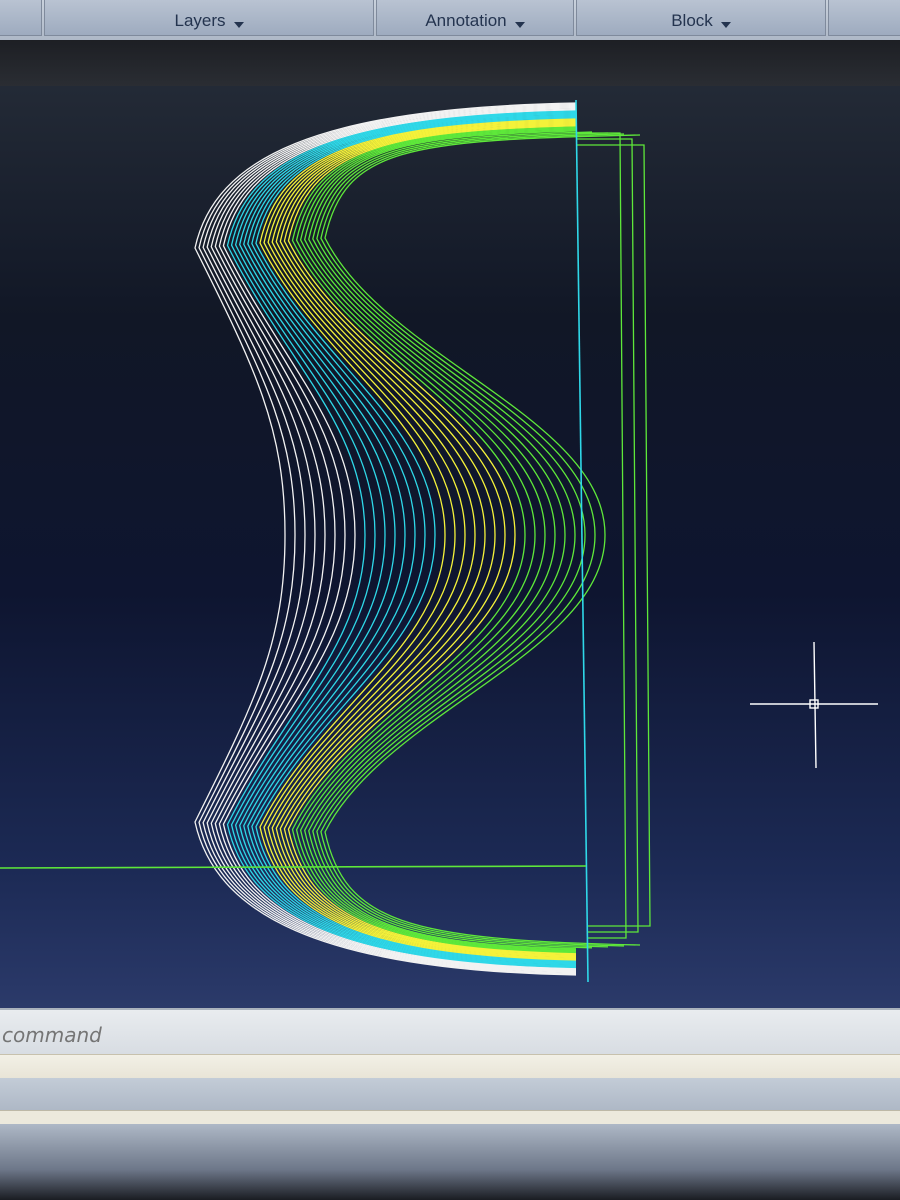 The height and width of the screenshot is (1200, 900). Describe the element at coordinates (450, 1094) in the screenshot. I see `status-bar` at that location.